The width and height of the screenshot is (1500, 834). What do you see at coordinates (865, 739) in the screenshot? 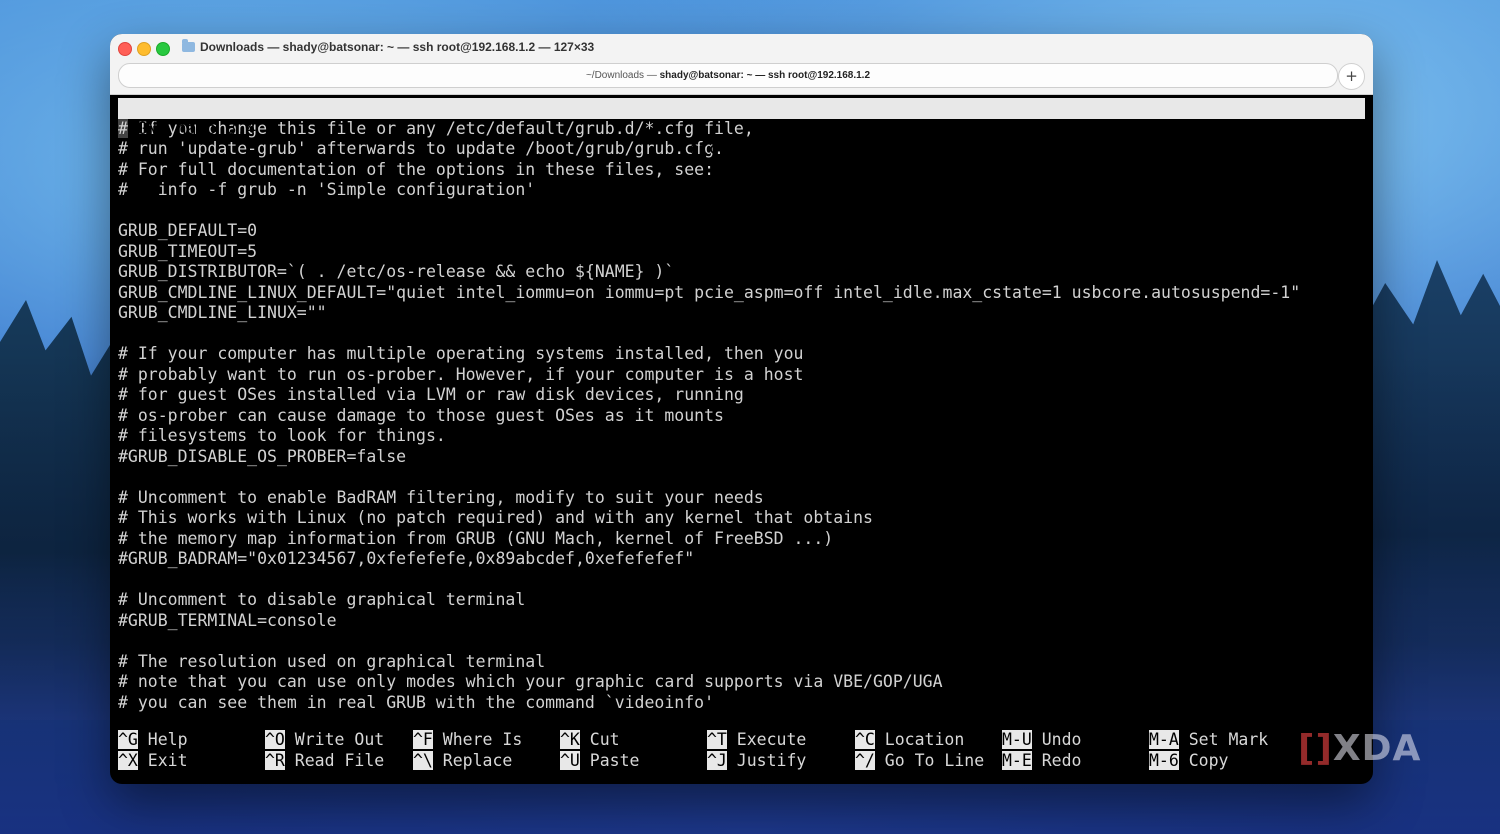
I see `shortcut-key: ^C` at bounding box center [865, 739].